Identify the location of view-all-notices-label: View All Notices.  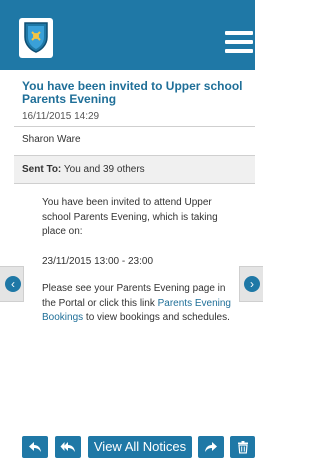
(140, 446).